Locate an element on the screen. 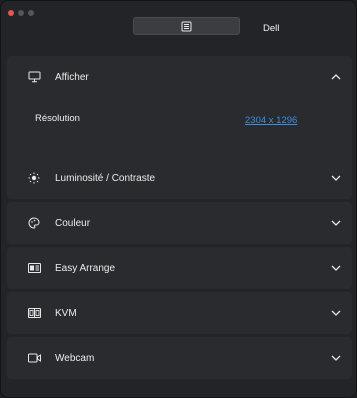 This screenshot has height=398, width=357. zoom-window-button is located at coordinates (31, 13).